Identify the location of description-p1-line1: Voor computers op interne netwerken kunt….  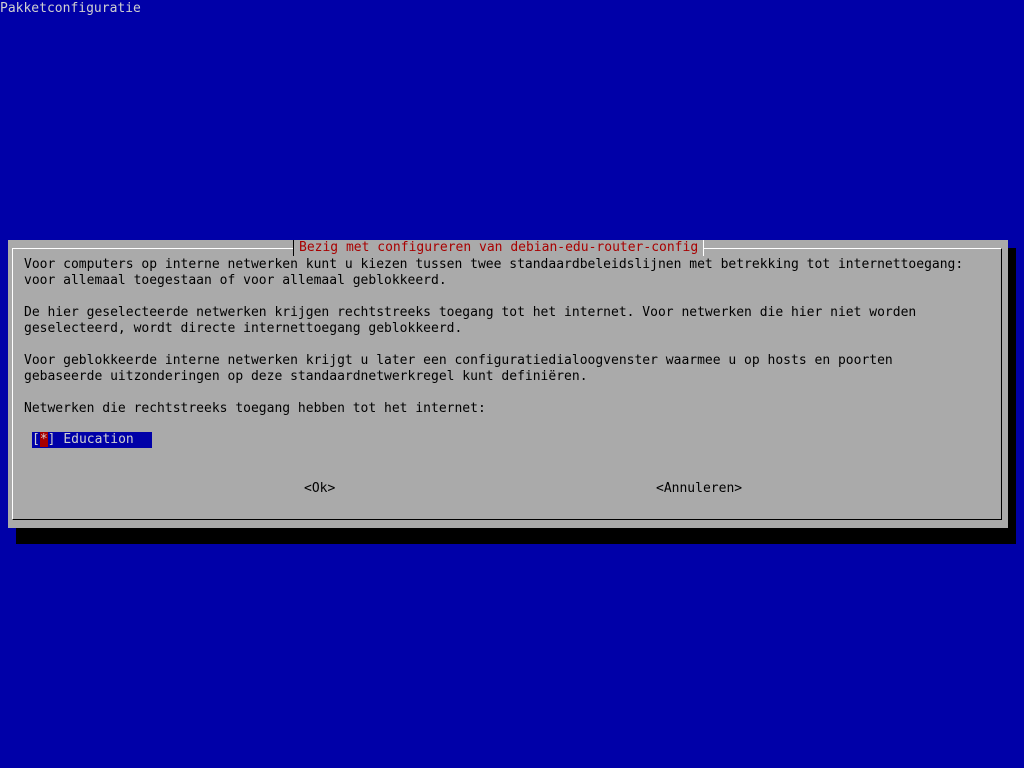
(494, 264).